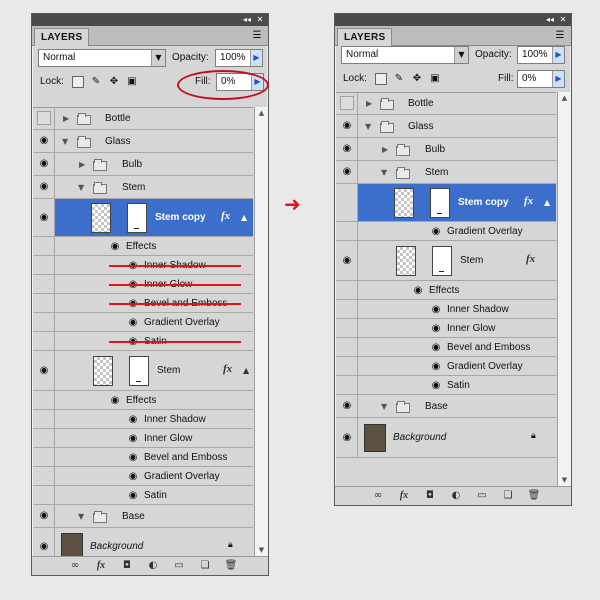 The image size is (600, 600). What do you see at coordinates (44, 118) in the screenshot?
I see `visibility-toggle-off` at bounding box center [44, 118].